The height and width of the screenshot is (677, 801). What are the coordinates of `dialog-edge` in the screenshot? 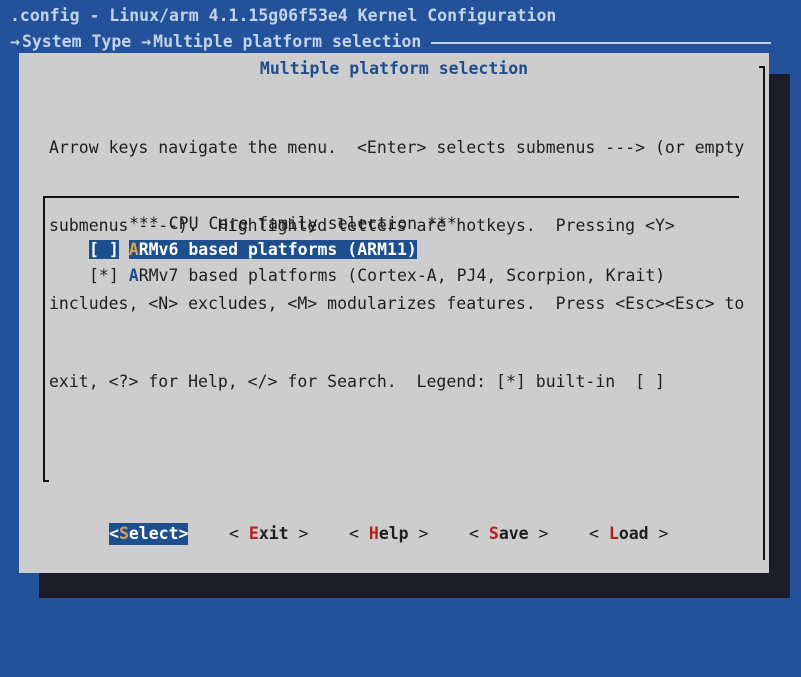 It's located at (764, 313).